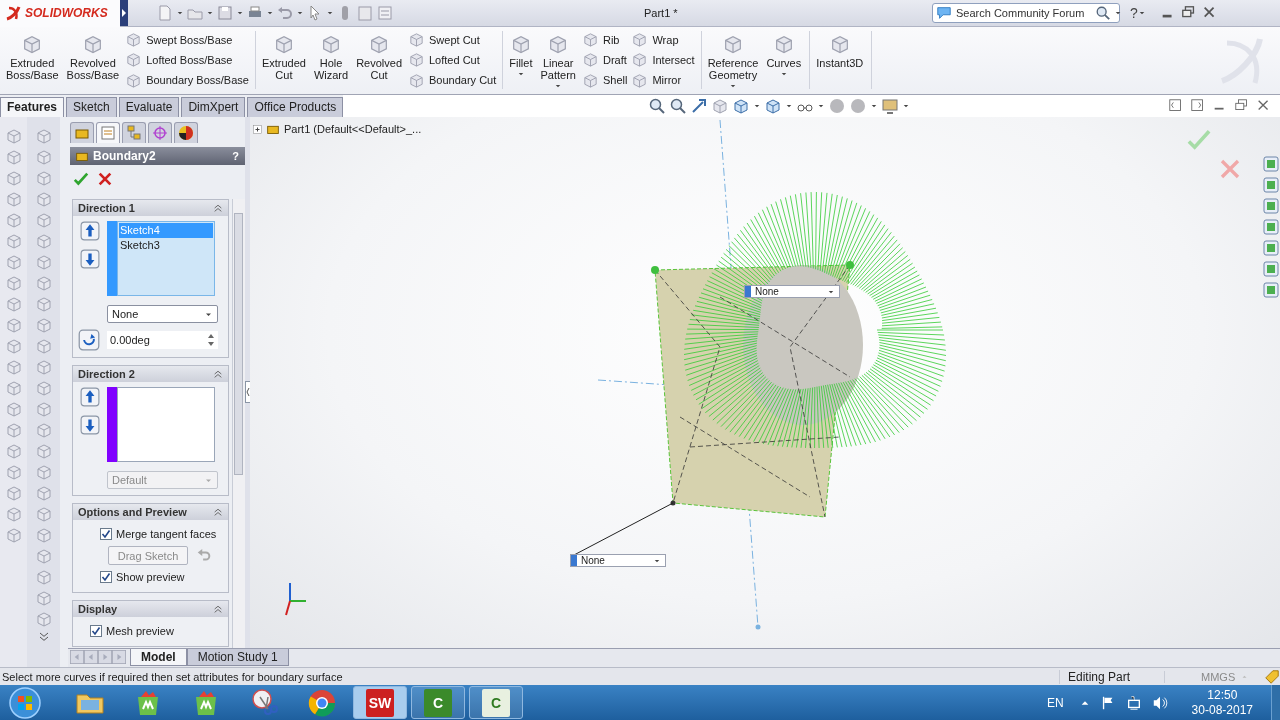 The image size is (1280, 720). I want to click on clock-date: 30-08-2017, so click(1222, 710).